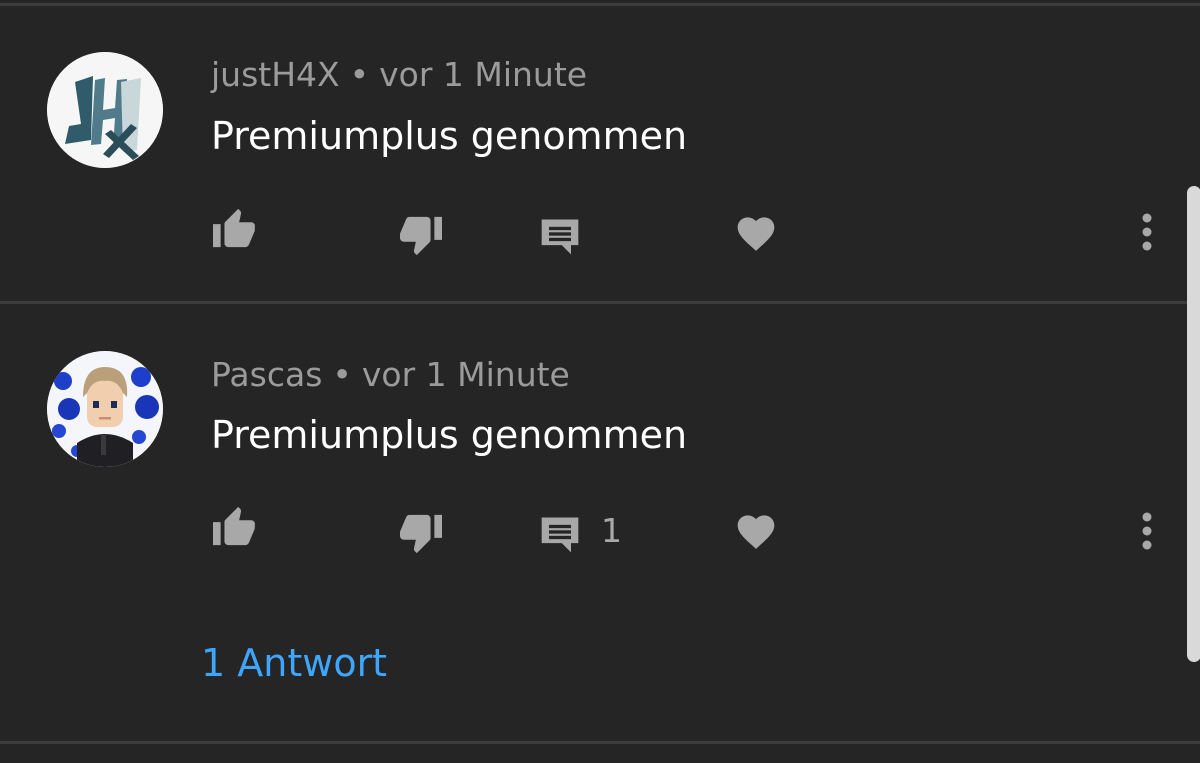  I want to click on heart-button, so click(756, 530).